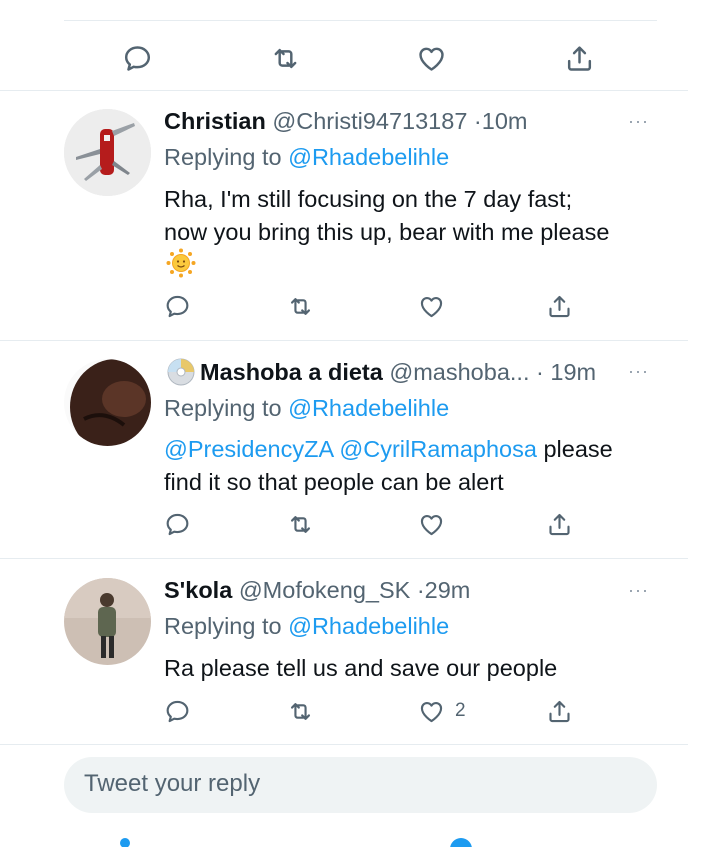 This screenshot has width=720, height=847. What do you see at coordinates (172, 783) in the screenshot?
I see `reply-placeholder: Tweet your reply` at bounding box center [172, 783].